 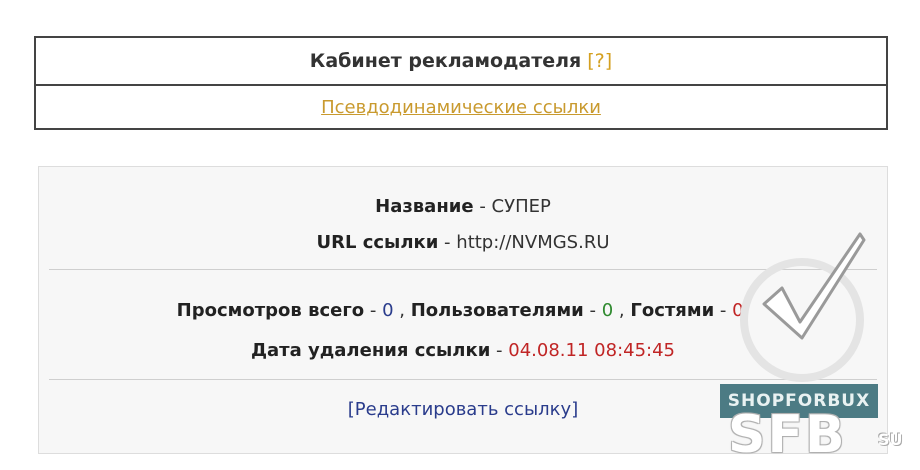 I want to click on delete-date-label: Дата удаления ссылки, so click(x=370, y=350).